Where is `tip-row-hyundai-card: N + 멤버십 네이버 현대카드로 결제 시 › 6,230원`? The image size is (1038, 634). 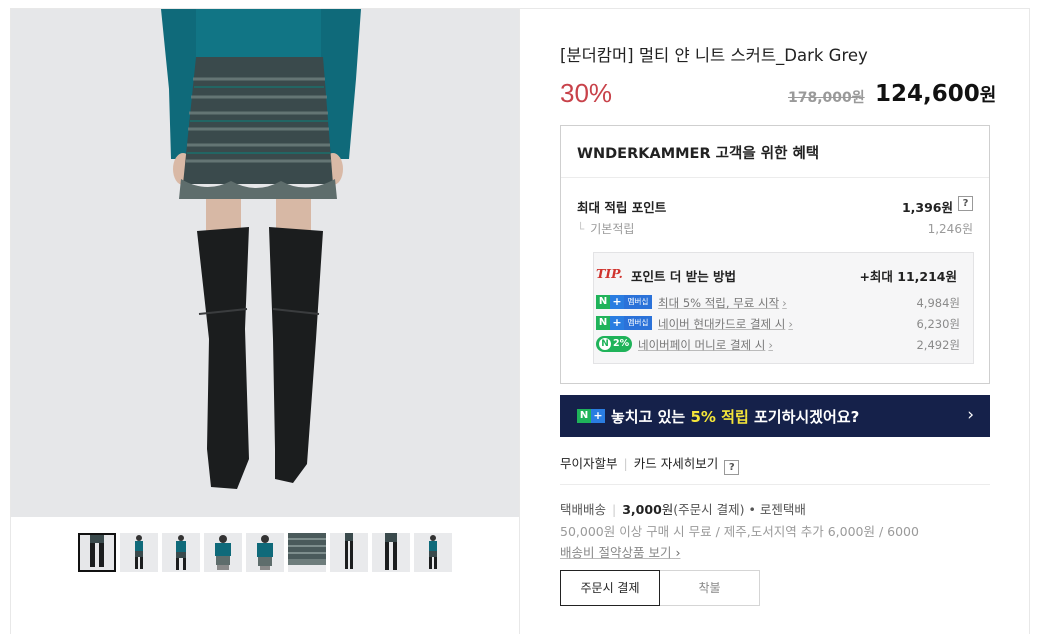 tip-row-hyundai-card: N + 멤버십 네이버 현대카드로 결제 시 › 6,230원 is located at coordinates (778, 323).